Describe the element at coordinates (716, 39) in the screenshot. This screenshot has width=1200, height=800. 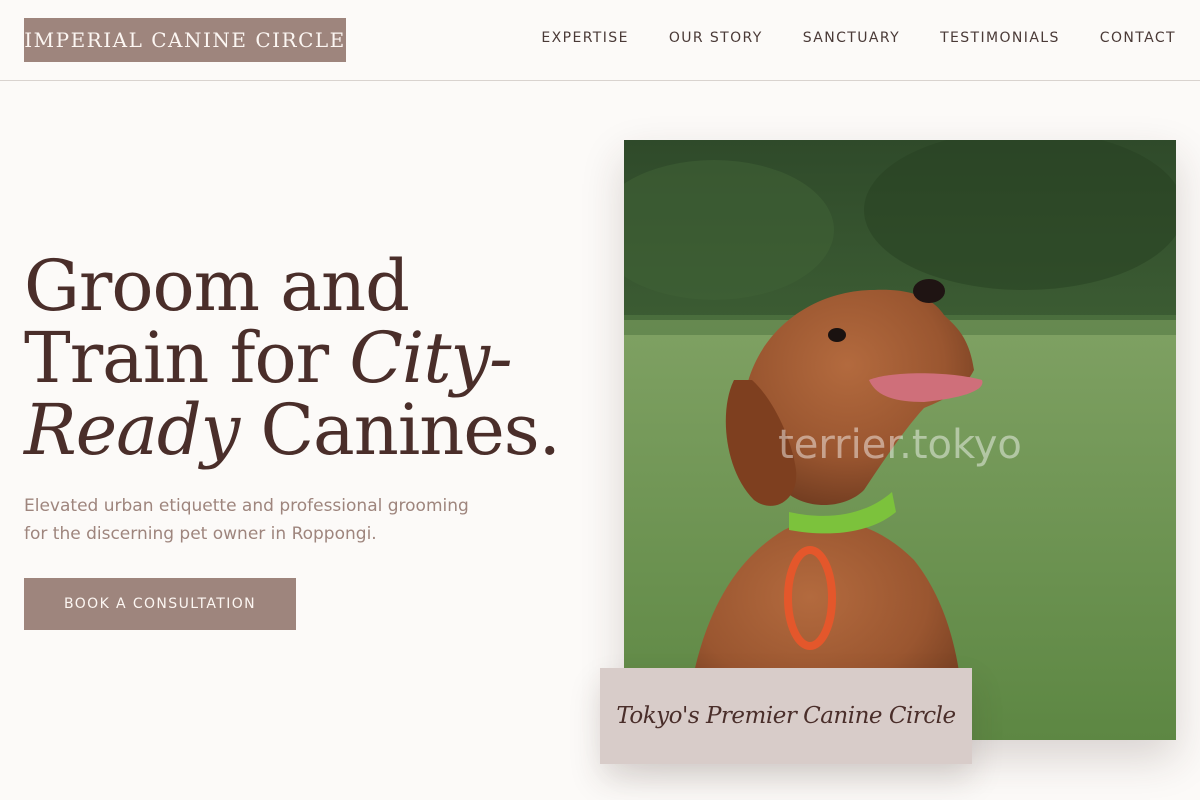
I see `nav-our-story: OUR STORY` at that location.